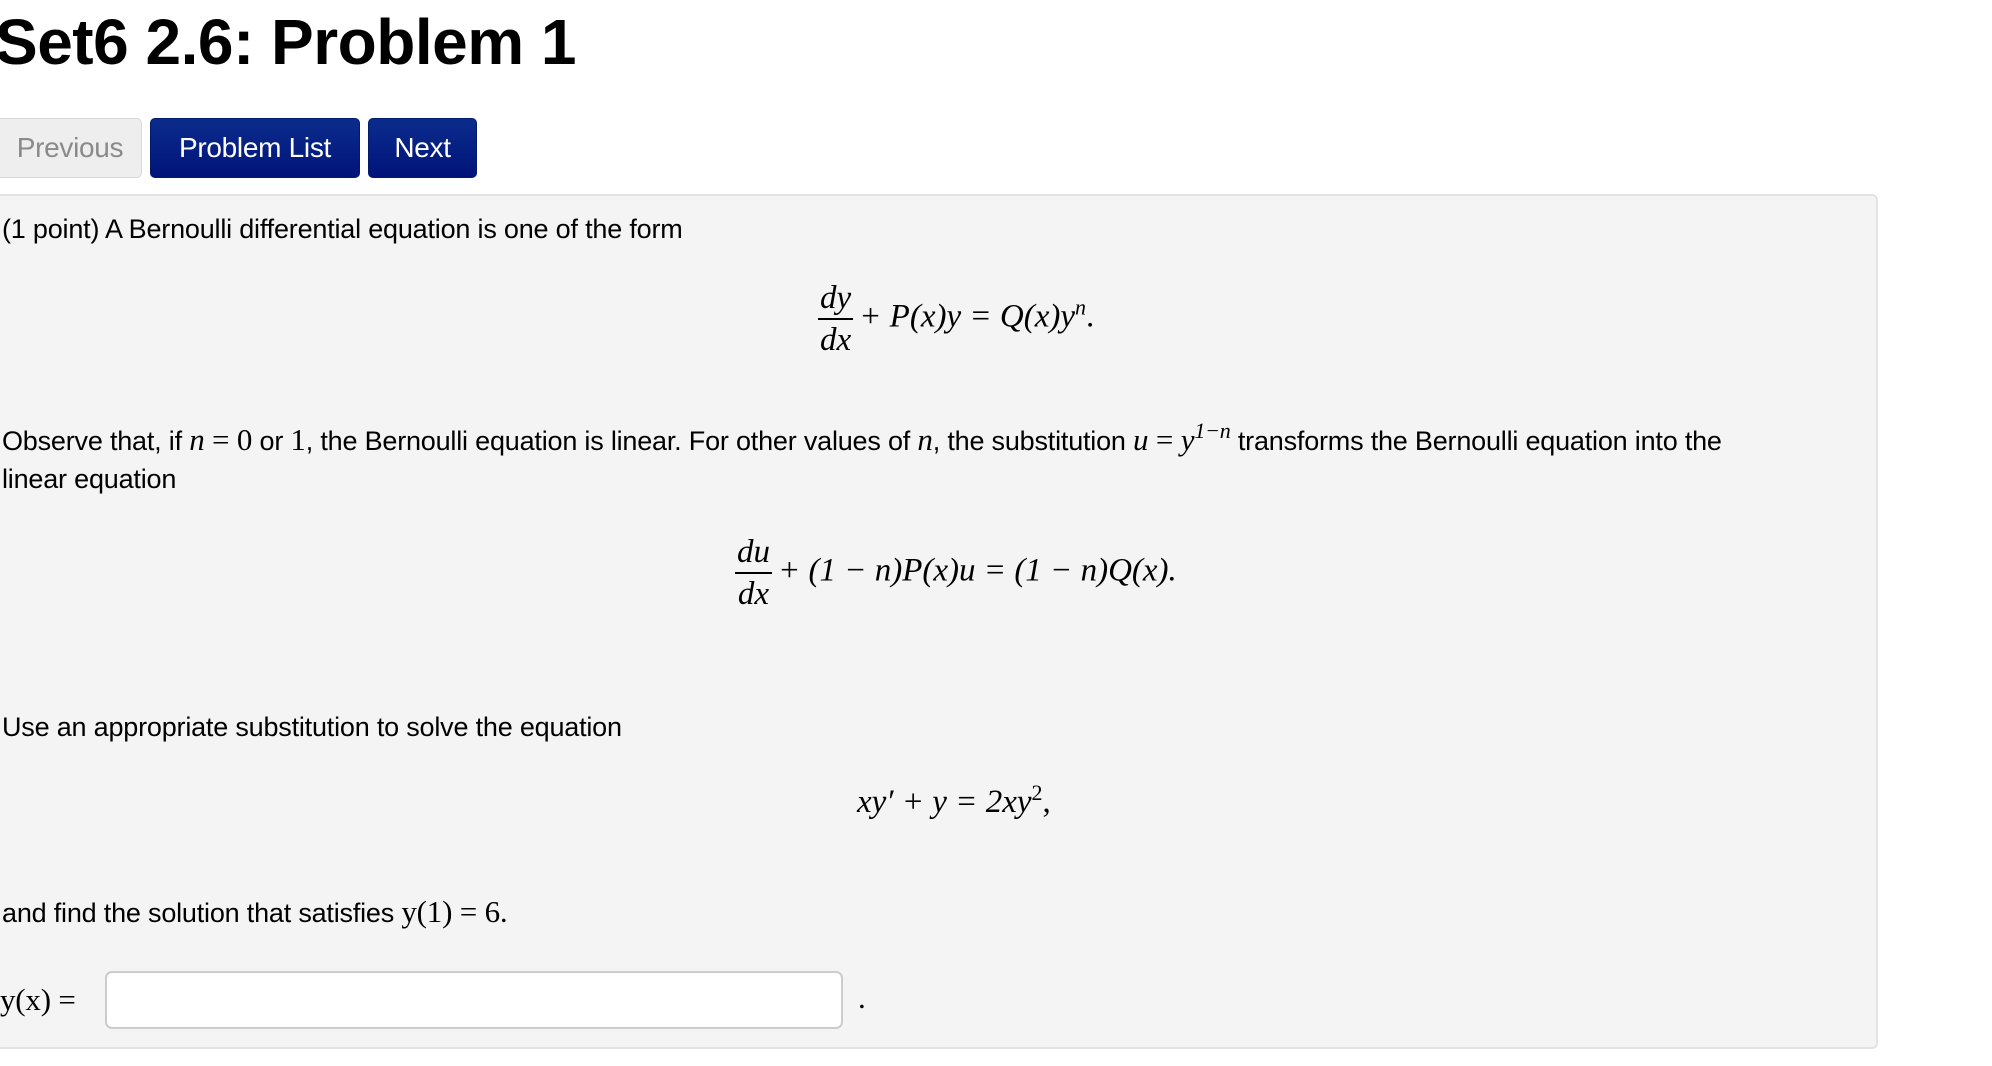 This screenshot has height=1066, width=1992. I want to click on fraction-numerator: dy, so click(836, 299).